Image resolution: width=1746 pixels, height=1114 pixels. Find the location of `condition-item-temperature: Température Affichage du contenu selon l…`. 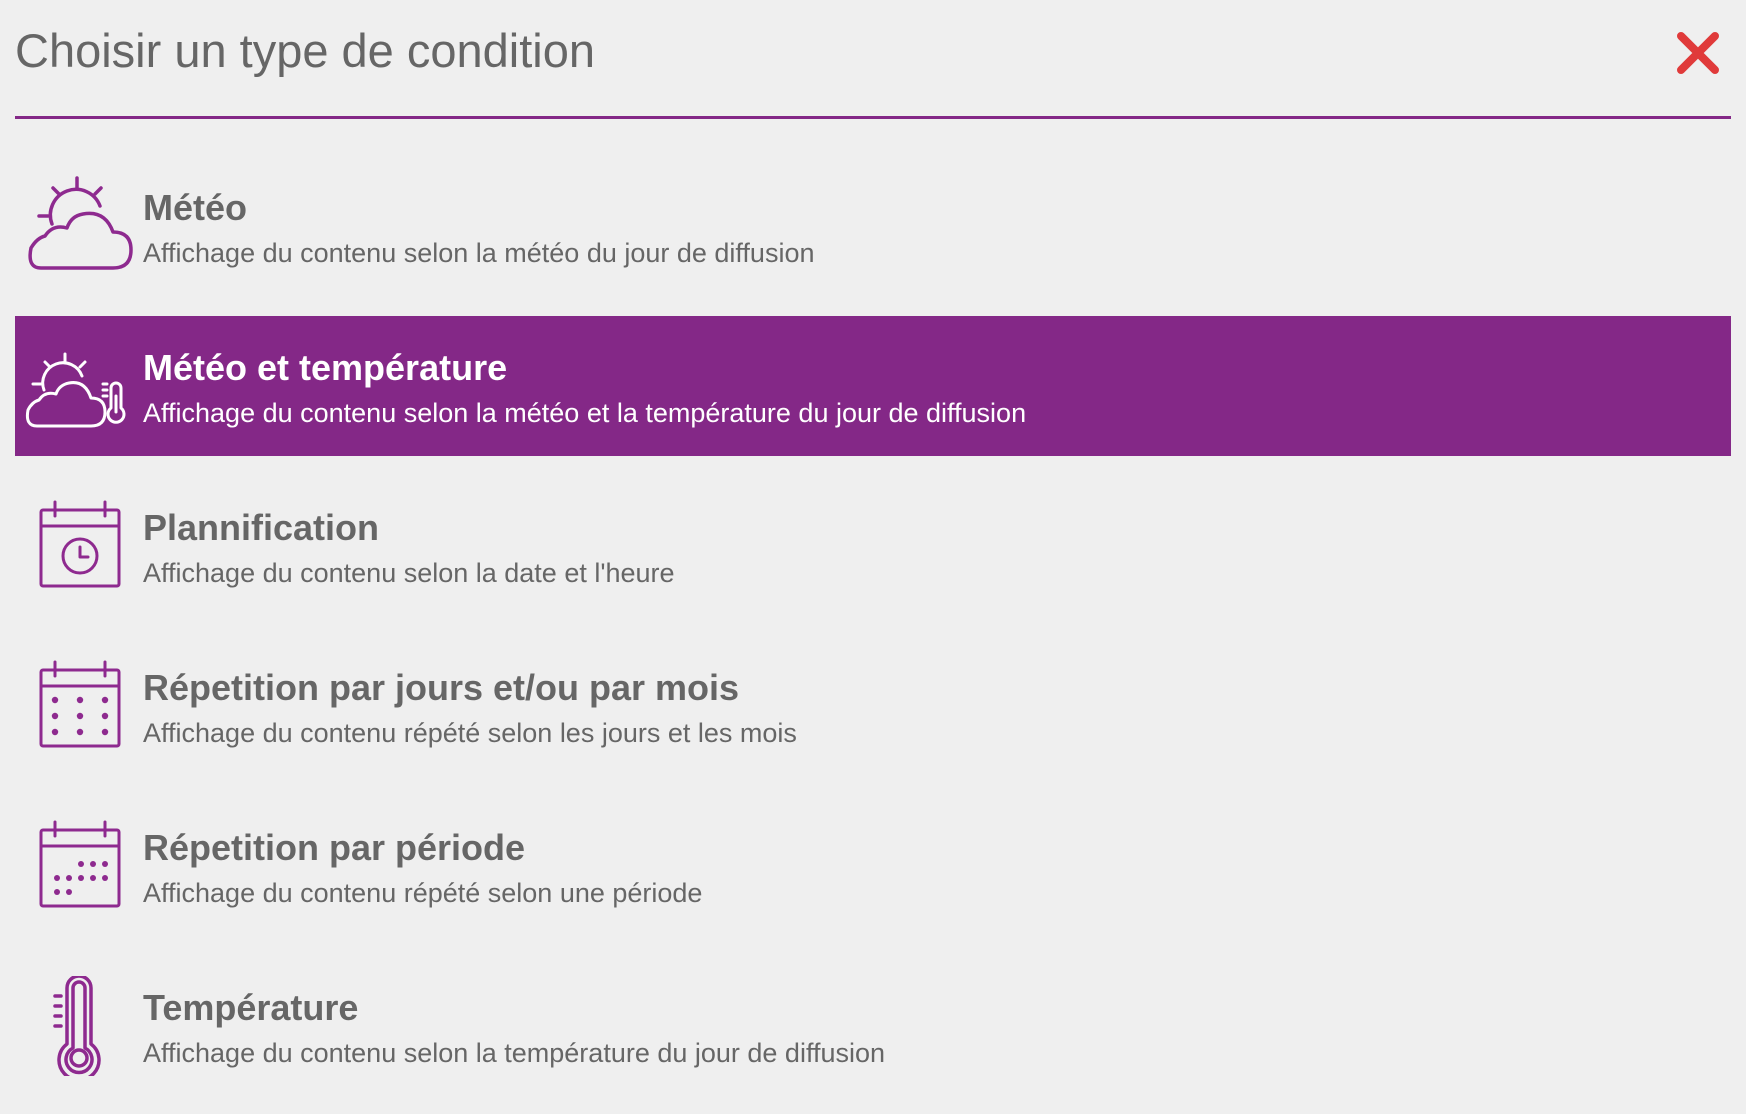

condition-item-temperature: Température Affichage du contenu selon l… is located at coordinates (873, 1026).